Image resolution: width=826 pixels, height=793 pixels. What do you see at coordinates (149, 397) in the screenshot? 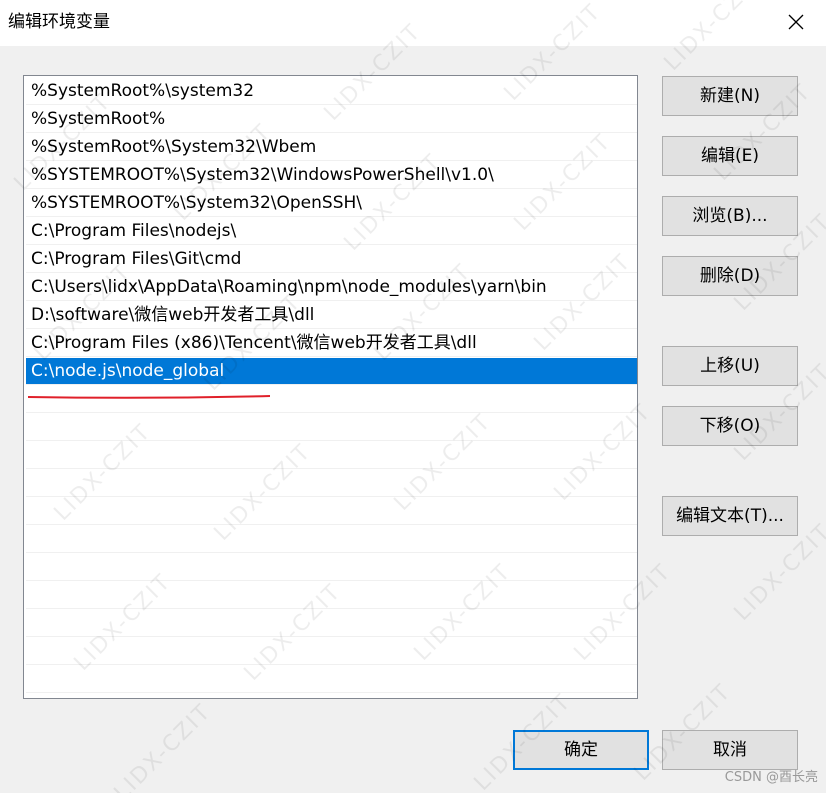
I see `annotation-underline` at bounding box center [149, 397].